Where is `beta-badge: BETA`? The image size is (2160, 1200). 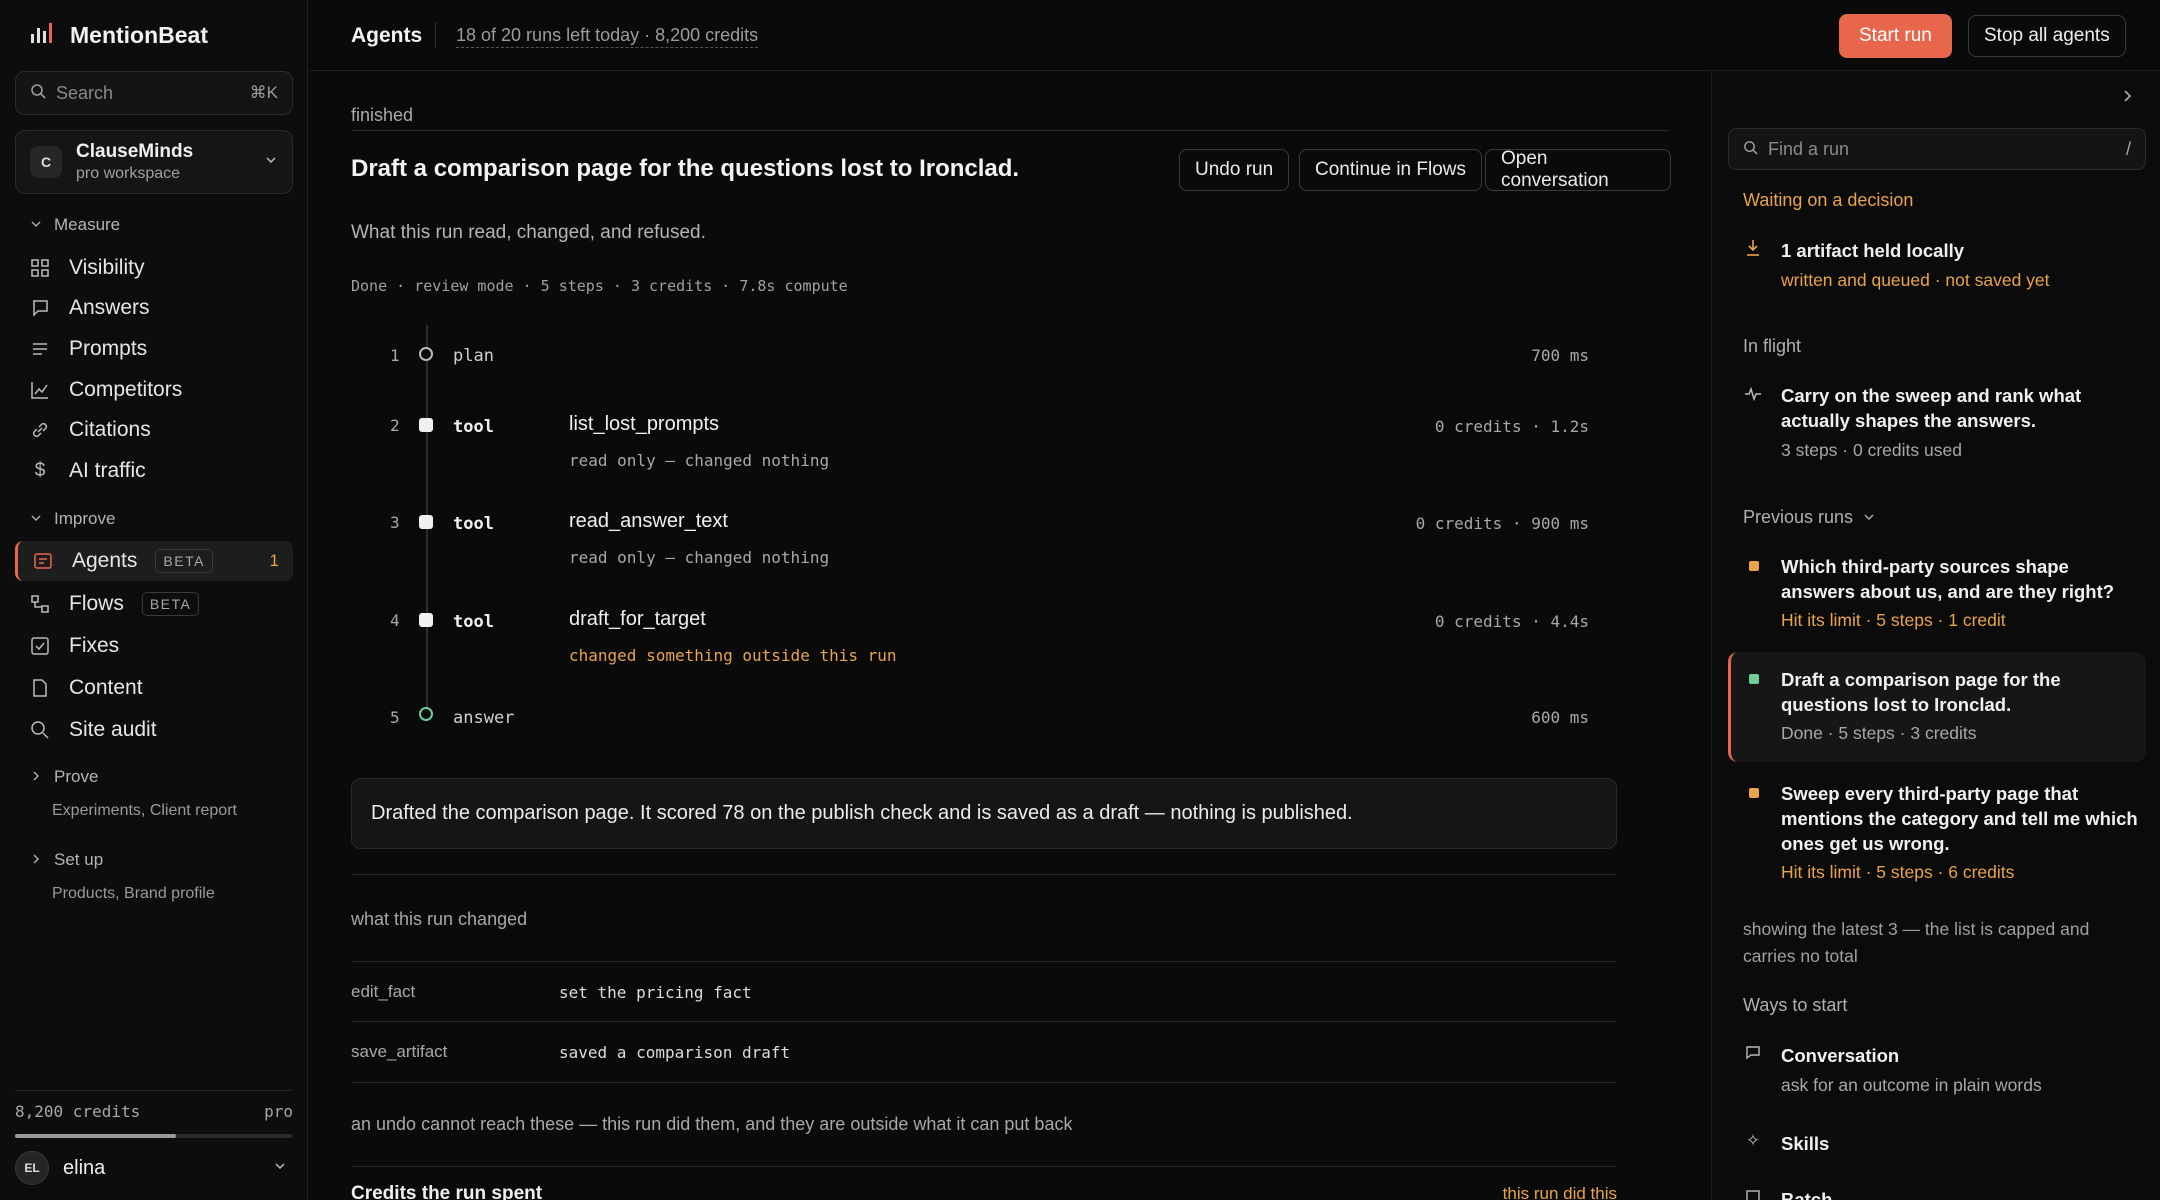 beta-badge: BETA is located at coordinates (184, 561).